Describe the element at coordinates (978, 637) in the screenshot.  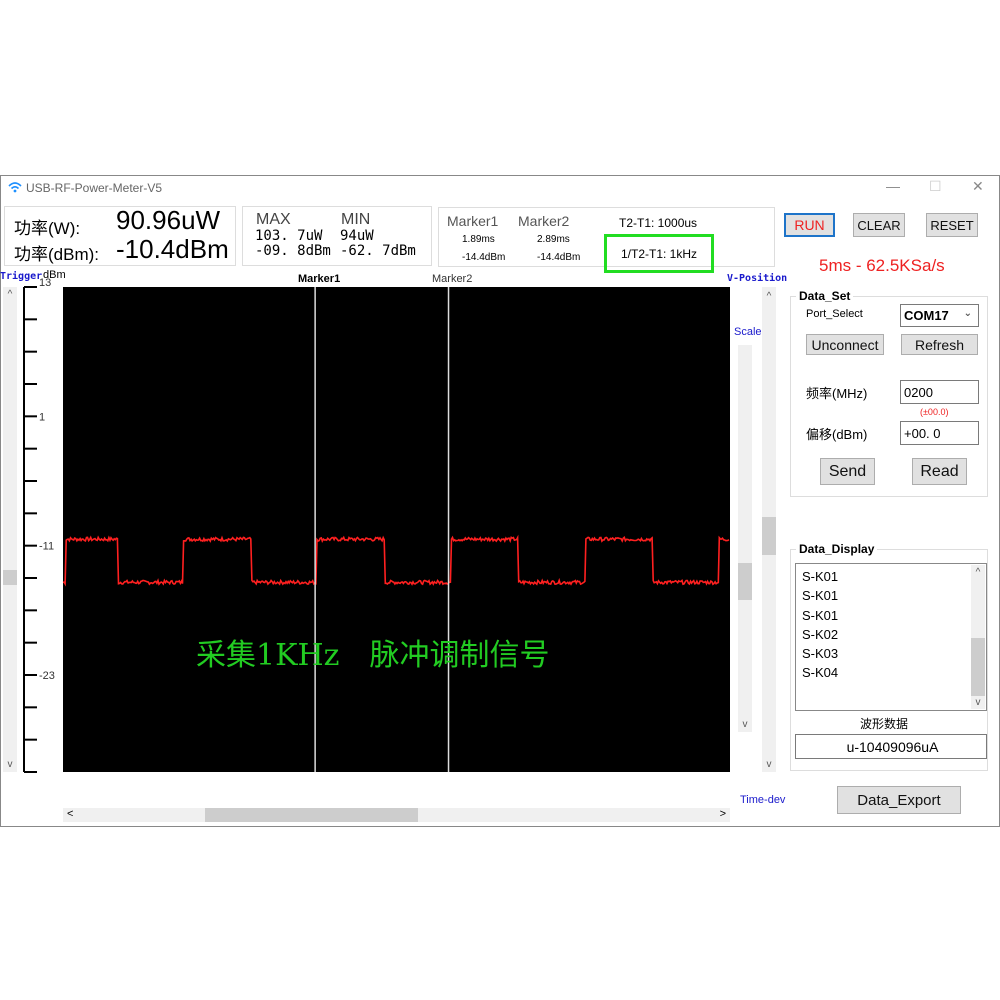
I see `list-scrollbar: ^ v` at that location.